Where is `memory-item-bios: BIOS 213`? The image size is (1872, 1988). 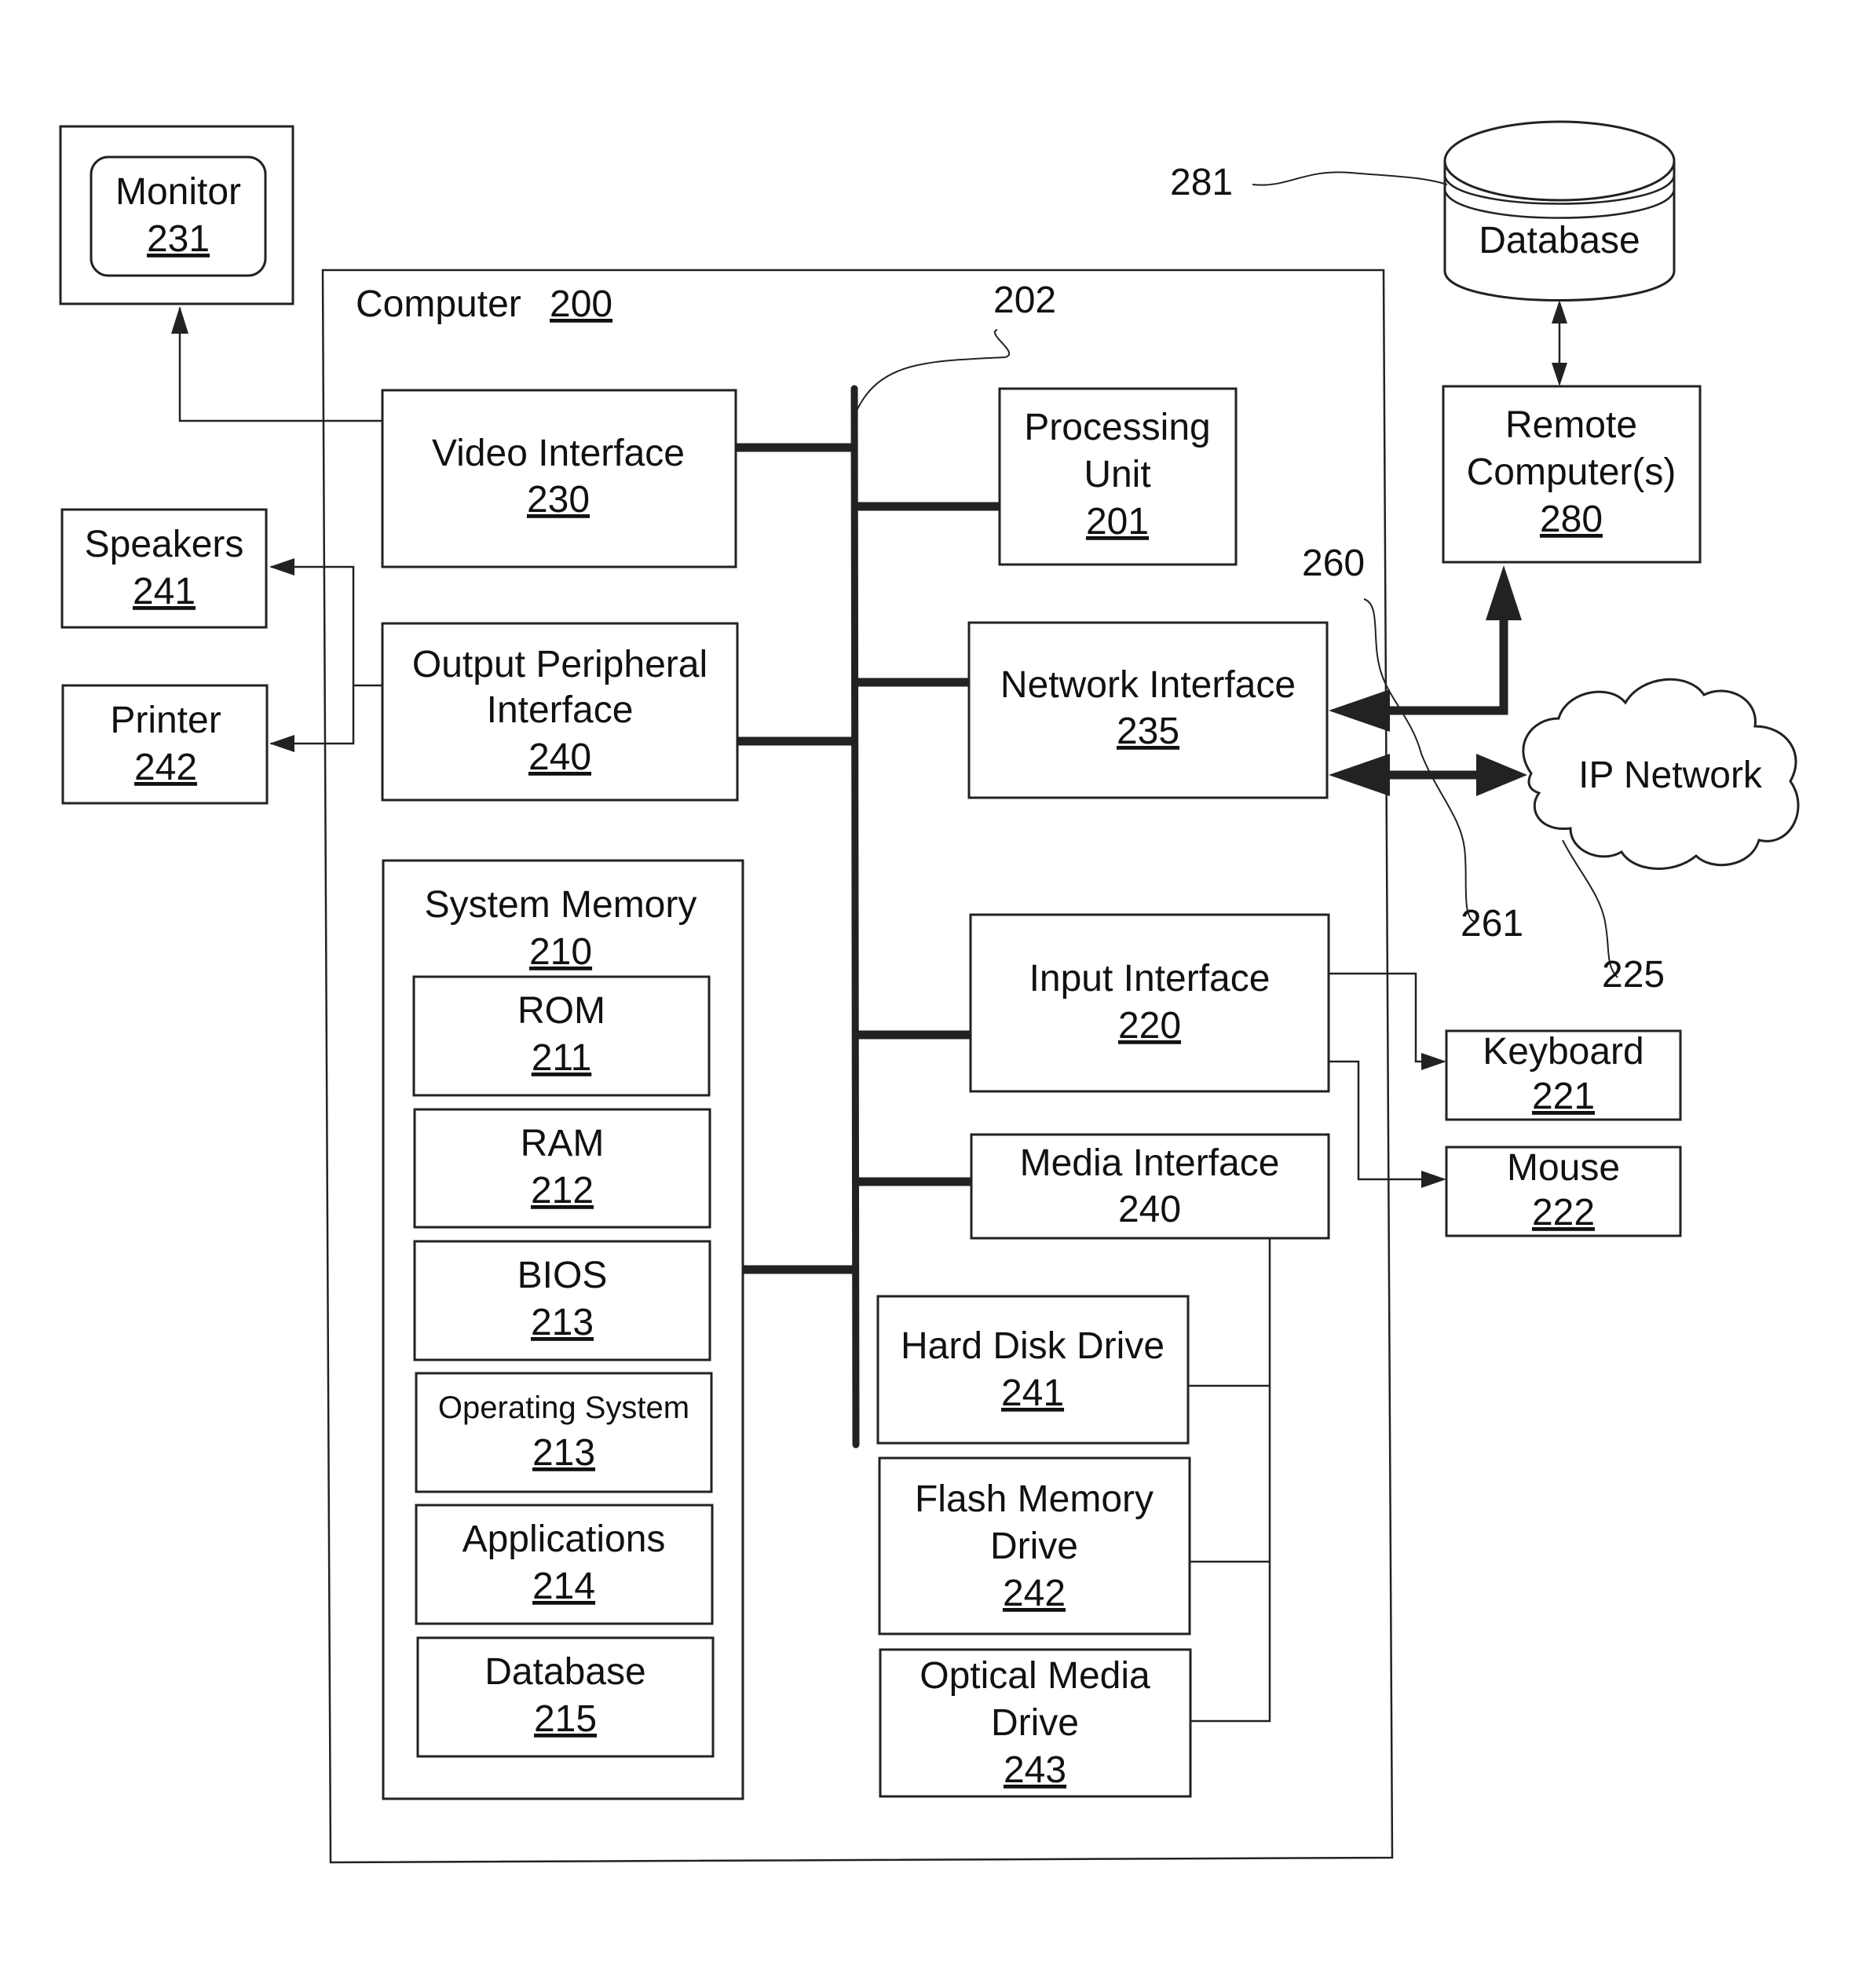 memory-item-bios: BIOS 213 is located at coordinates (562, 1300).